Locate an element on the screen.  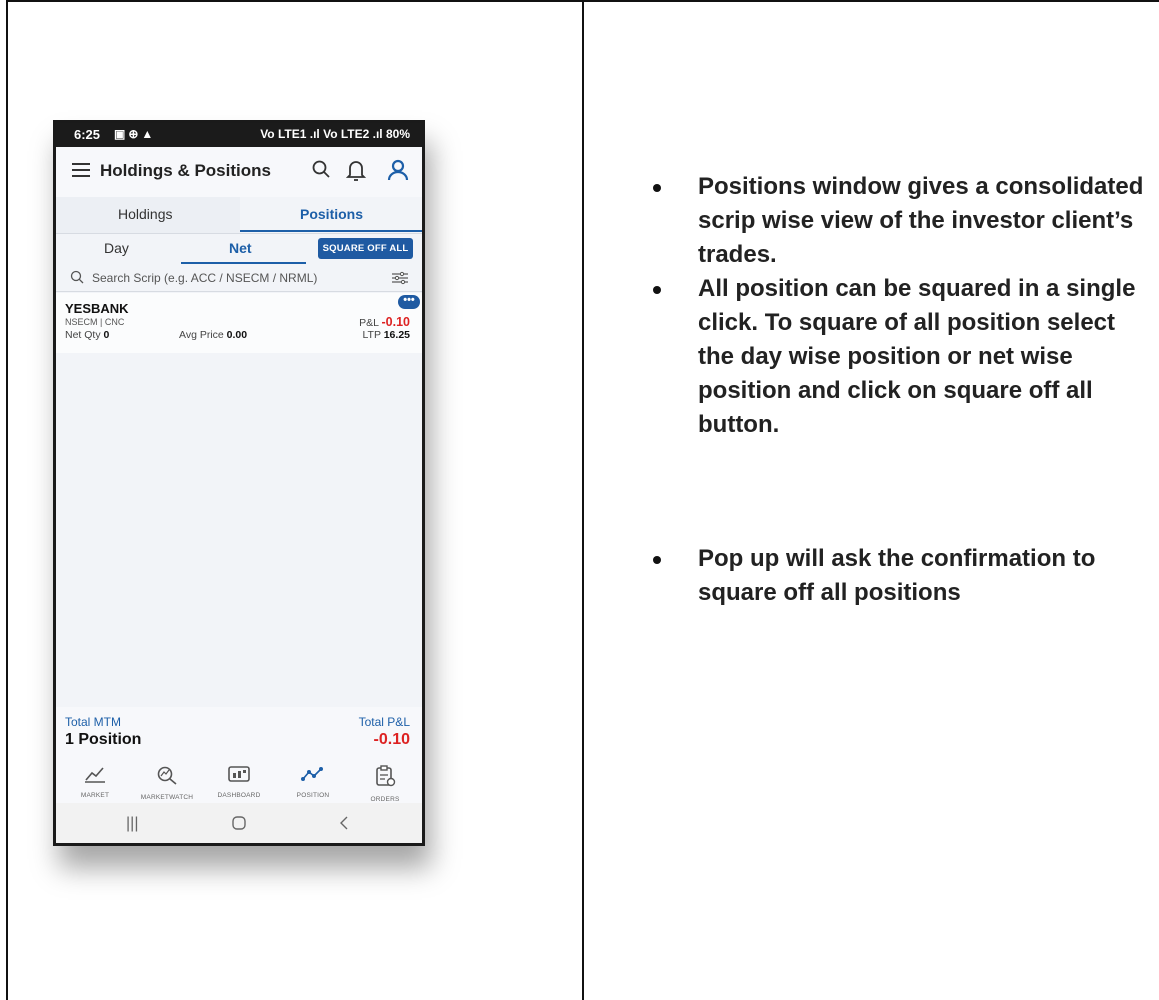
table-border-left is located at coordinates (7, 500).